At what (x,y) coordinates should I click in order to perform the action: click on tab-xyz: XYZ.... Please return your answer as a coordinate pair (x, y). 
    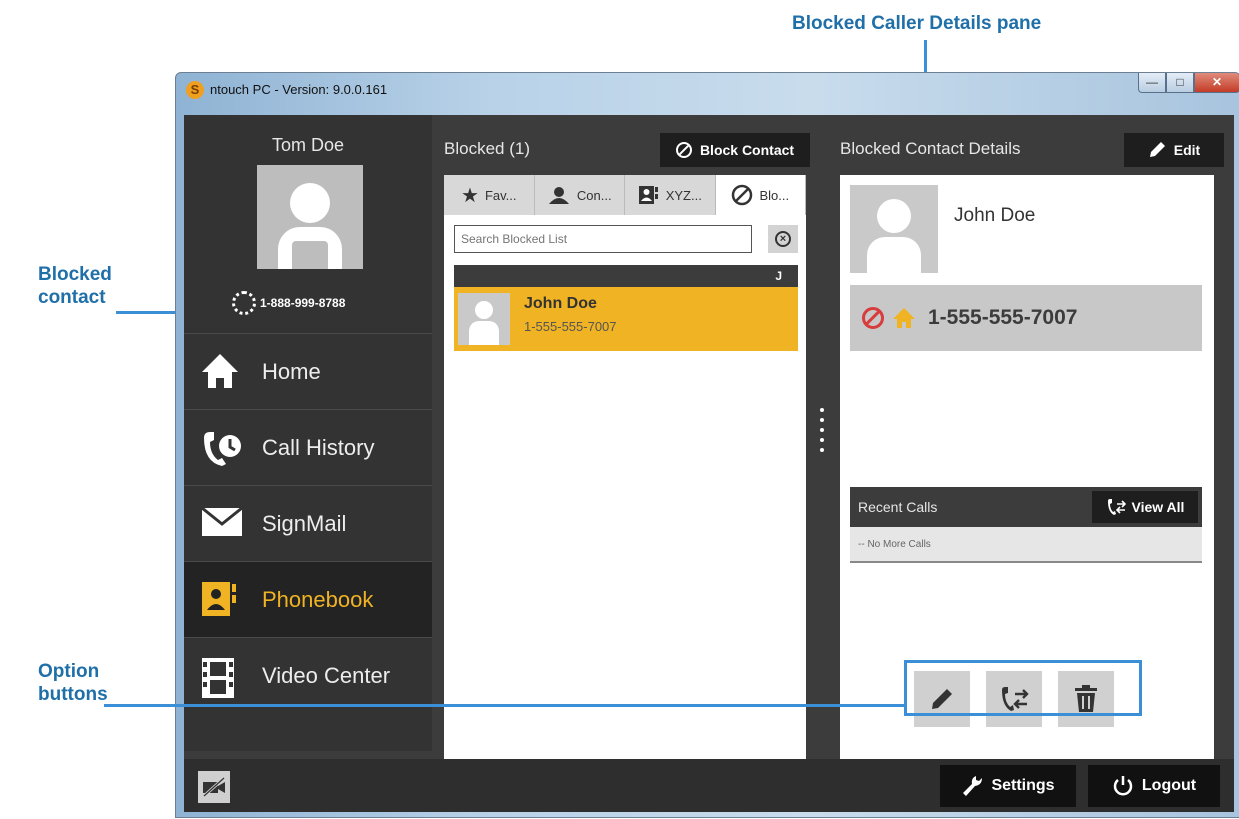
    Looking at the image, I should click on (670, 195).